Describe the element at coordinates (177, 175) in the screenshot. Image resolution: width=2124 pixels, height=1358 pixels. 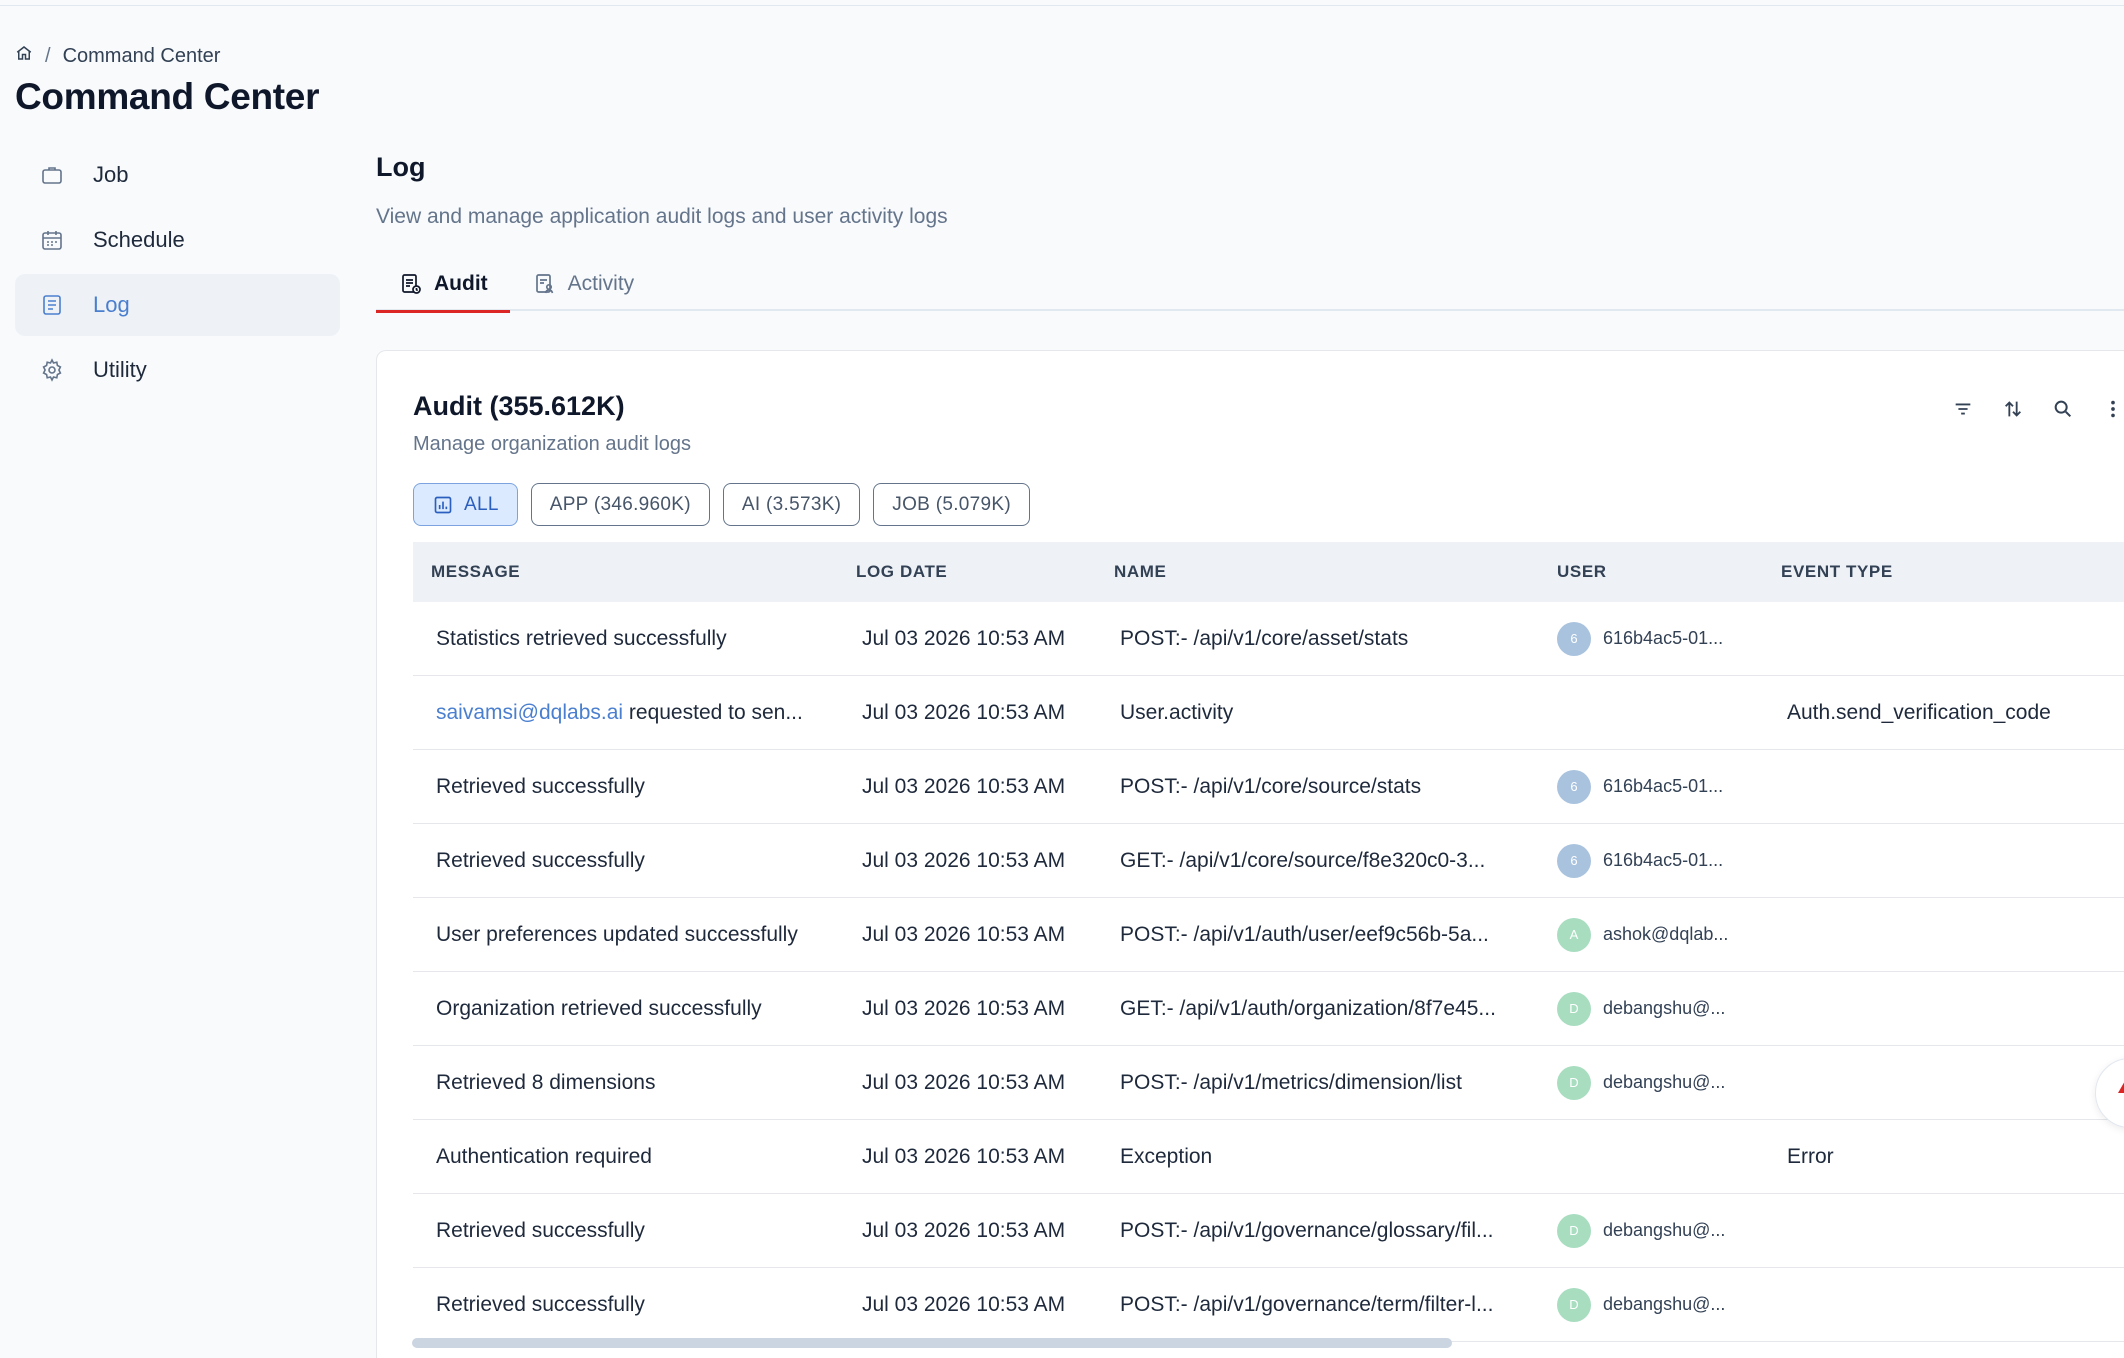
I see `sidebar-item-job: Job` at that location.